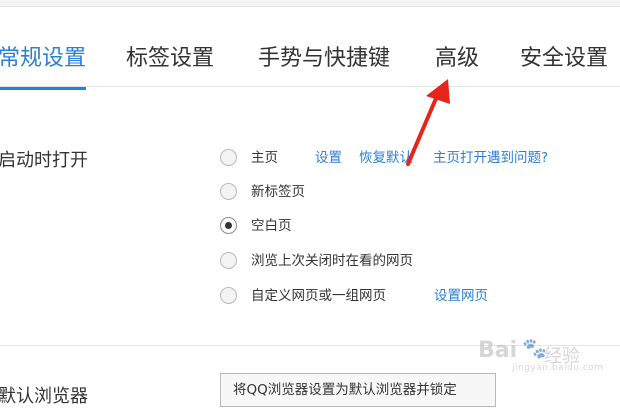 This screenshot has height=408, width=620. Describe the element at coordinates (324, 59) in the screenshot. I see `tab-gestures-shortcuts: 手势与快捷键` at that location.